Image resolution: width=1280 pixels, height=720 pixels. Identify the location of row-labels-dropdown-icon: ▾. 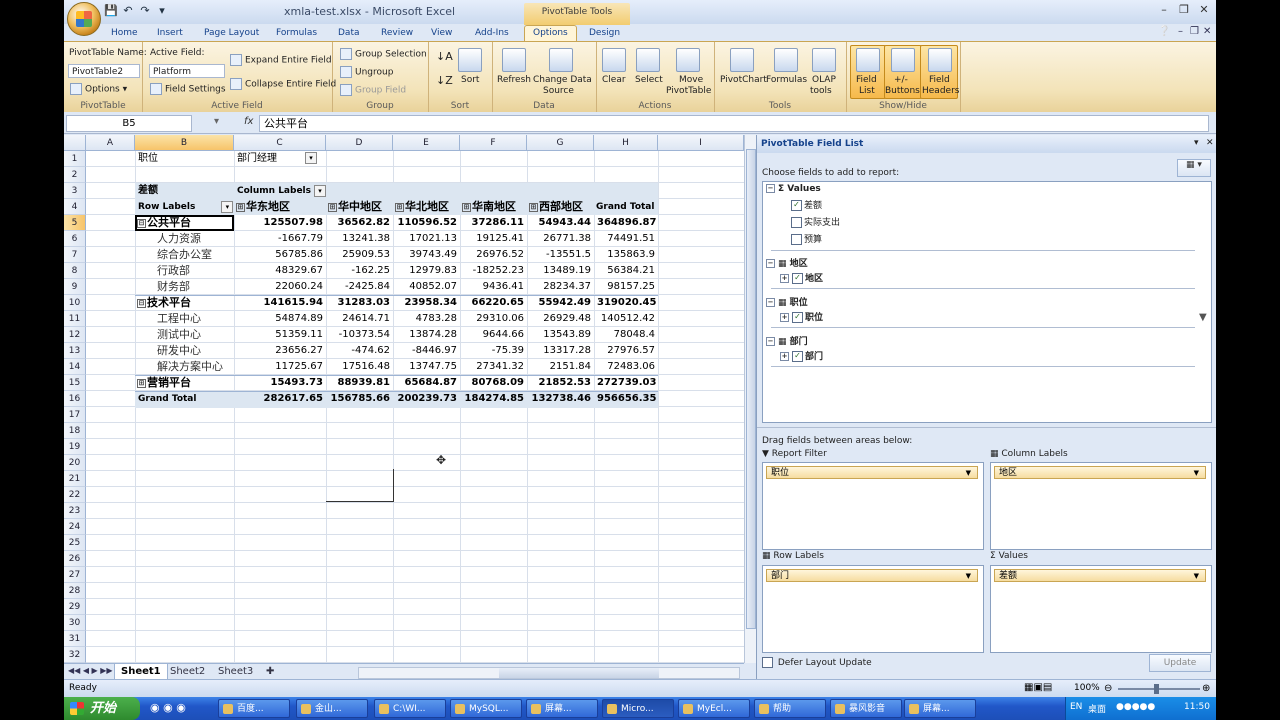
(227, 206).